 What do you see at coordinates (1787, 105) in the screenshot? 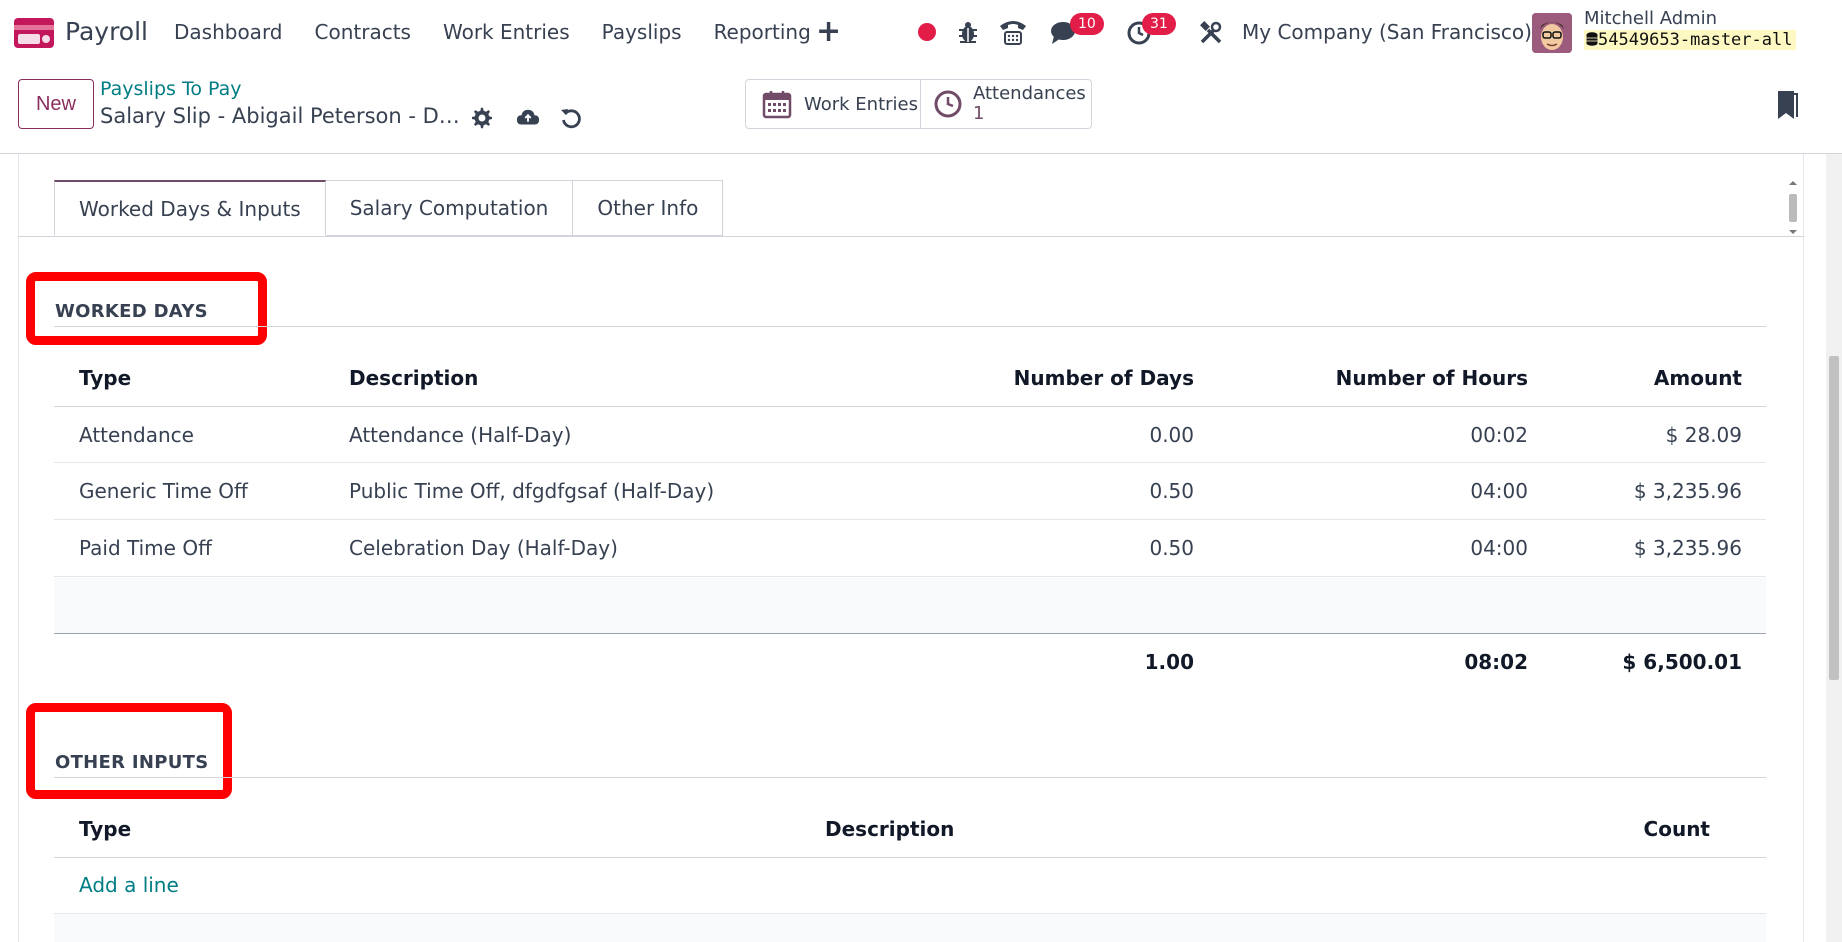
I see `bookmark-icon` at bounding box center [1787, 105].